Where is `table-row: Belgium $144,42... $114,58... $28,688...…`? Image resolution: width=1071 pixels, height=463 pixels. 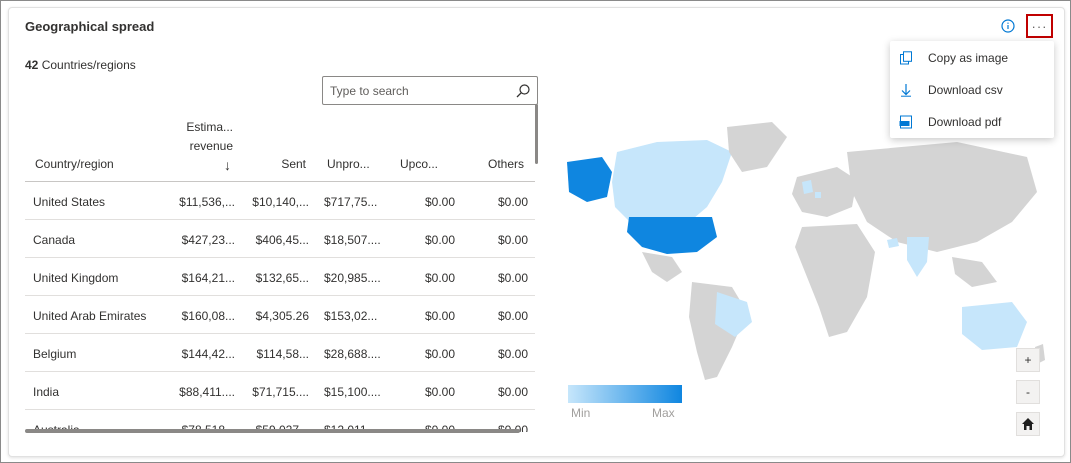
table-row: Belgium $144,42... $114,58... $28,688...… is located at coordinates (280, 353).